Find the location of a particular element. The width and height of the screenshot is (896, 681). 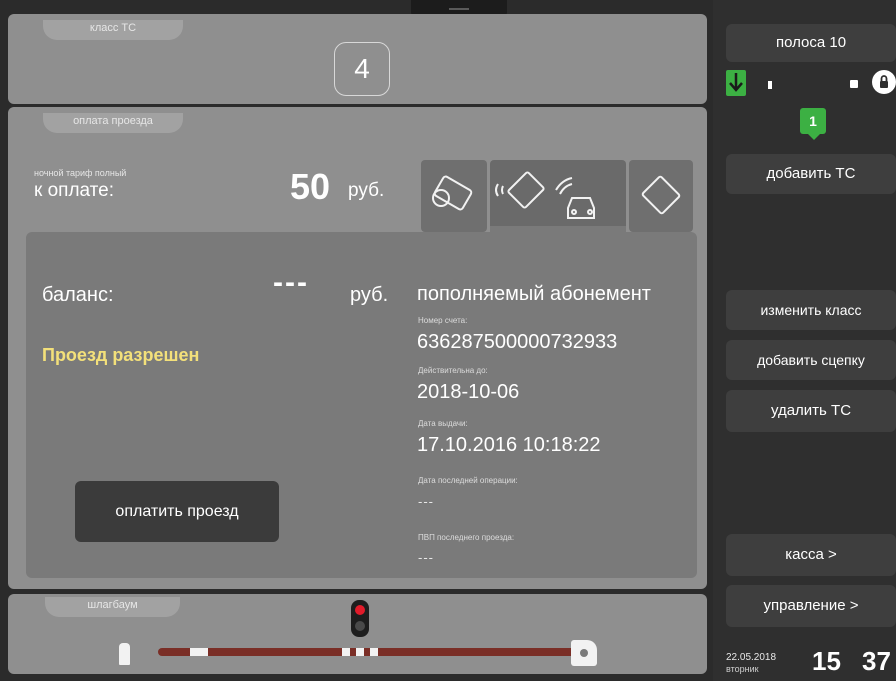

traffic-light-red is located at coordinates (360, 610).